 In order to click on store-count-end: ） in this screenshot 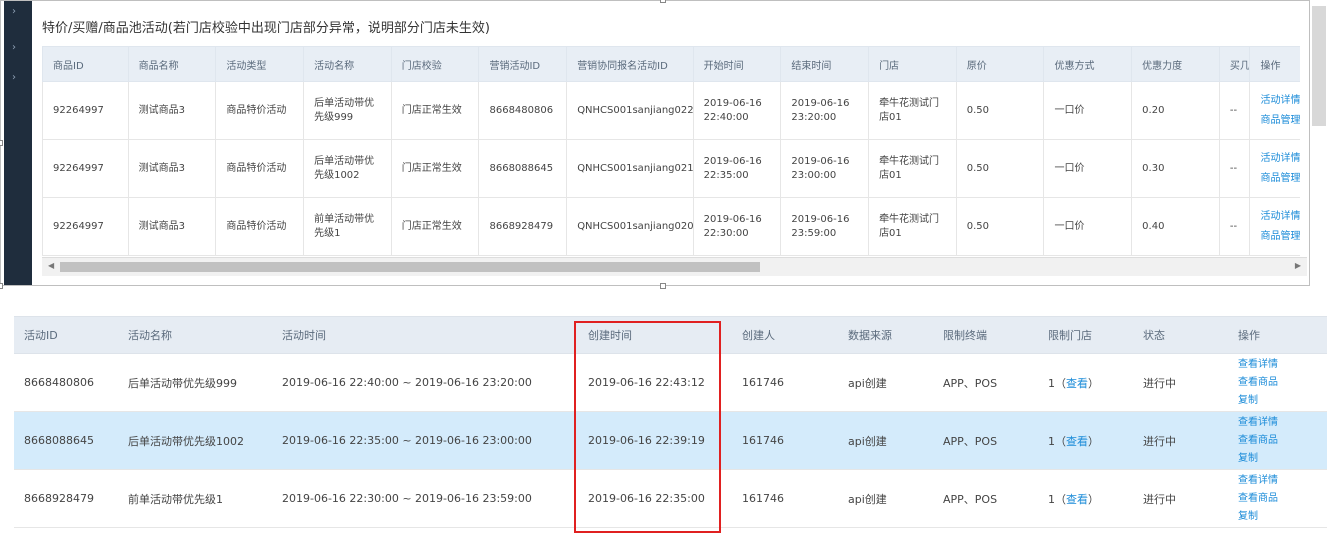, I will do `click(1093, 383)`.